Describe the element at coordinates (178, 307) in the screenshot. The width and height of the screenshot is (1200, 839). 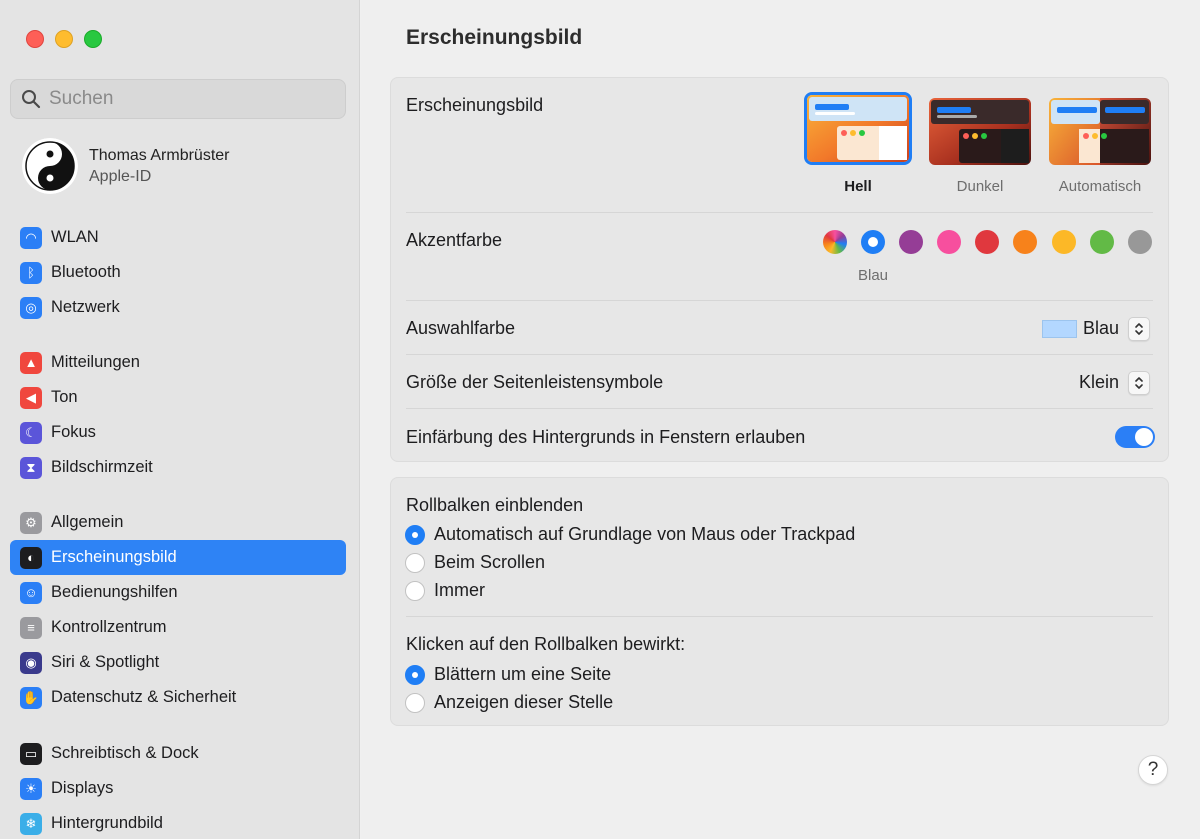
I see `sidebar-item-netzwerk: ◎ Netzwerk` at that location.